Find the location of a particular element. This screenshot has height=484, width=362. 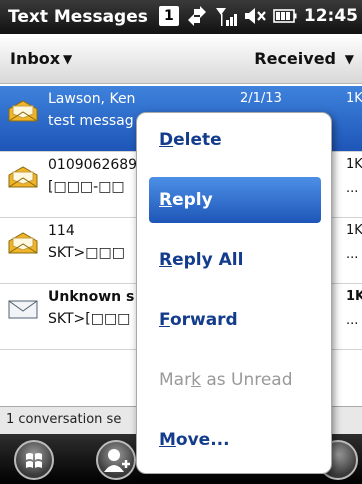

windows-flag-icon is located at coordinates (34, 460).